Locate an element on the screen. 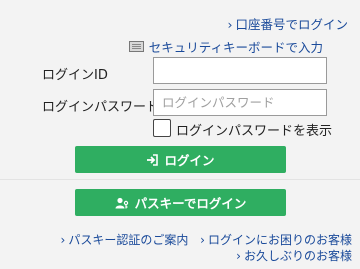 The width and height of the screenshot is (360, 269). passkey-guide-link: › パスキー認証のご案内 is located at coordinates (125, 240).